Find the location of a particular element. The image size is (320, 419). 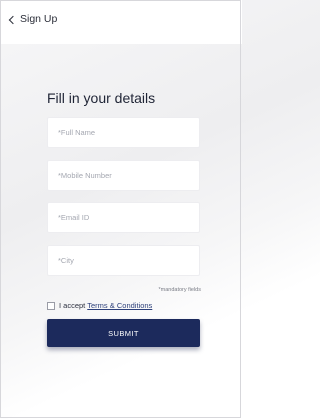

mobile-number-input is located at coordinates (123, 175).